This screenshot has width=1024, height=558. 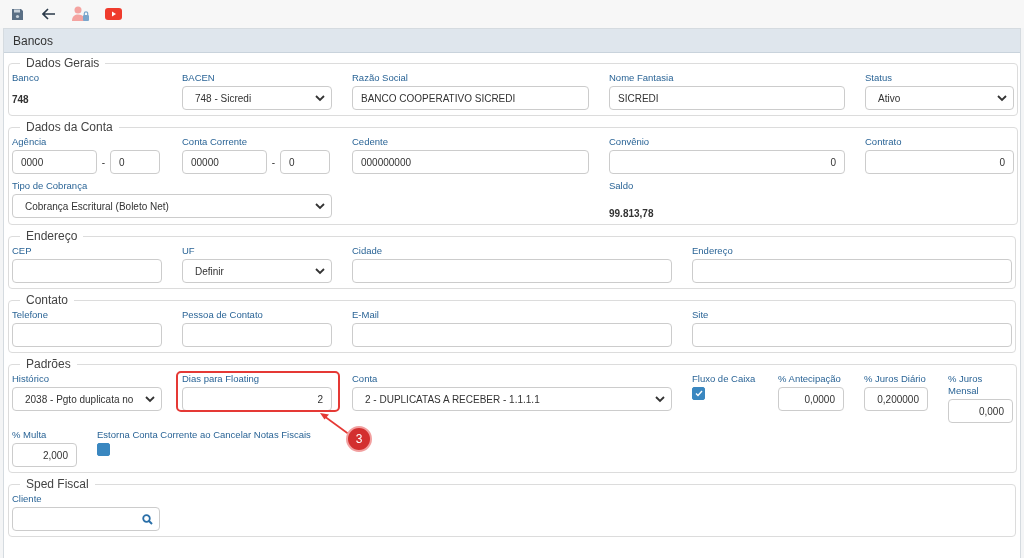 I want to click on field-label: Cedente, so click(x=370, y=142).